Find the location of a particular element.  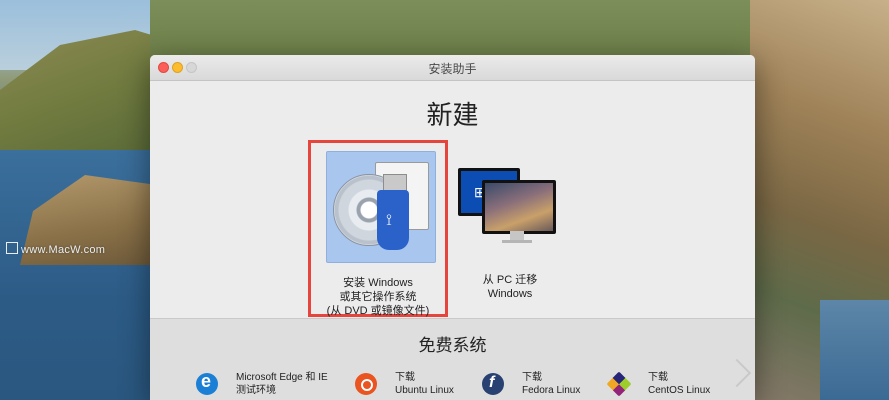

centos-label-line1: 下载 is located at coordinates (658, 377).